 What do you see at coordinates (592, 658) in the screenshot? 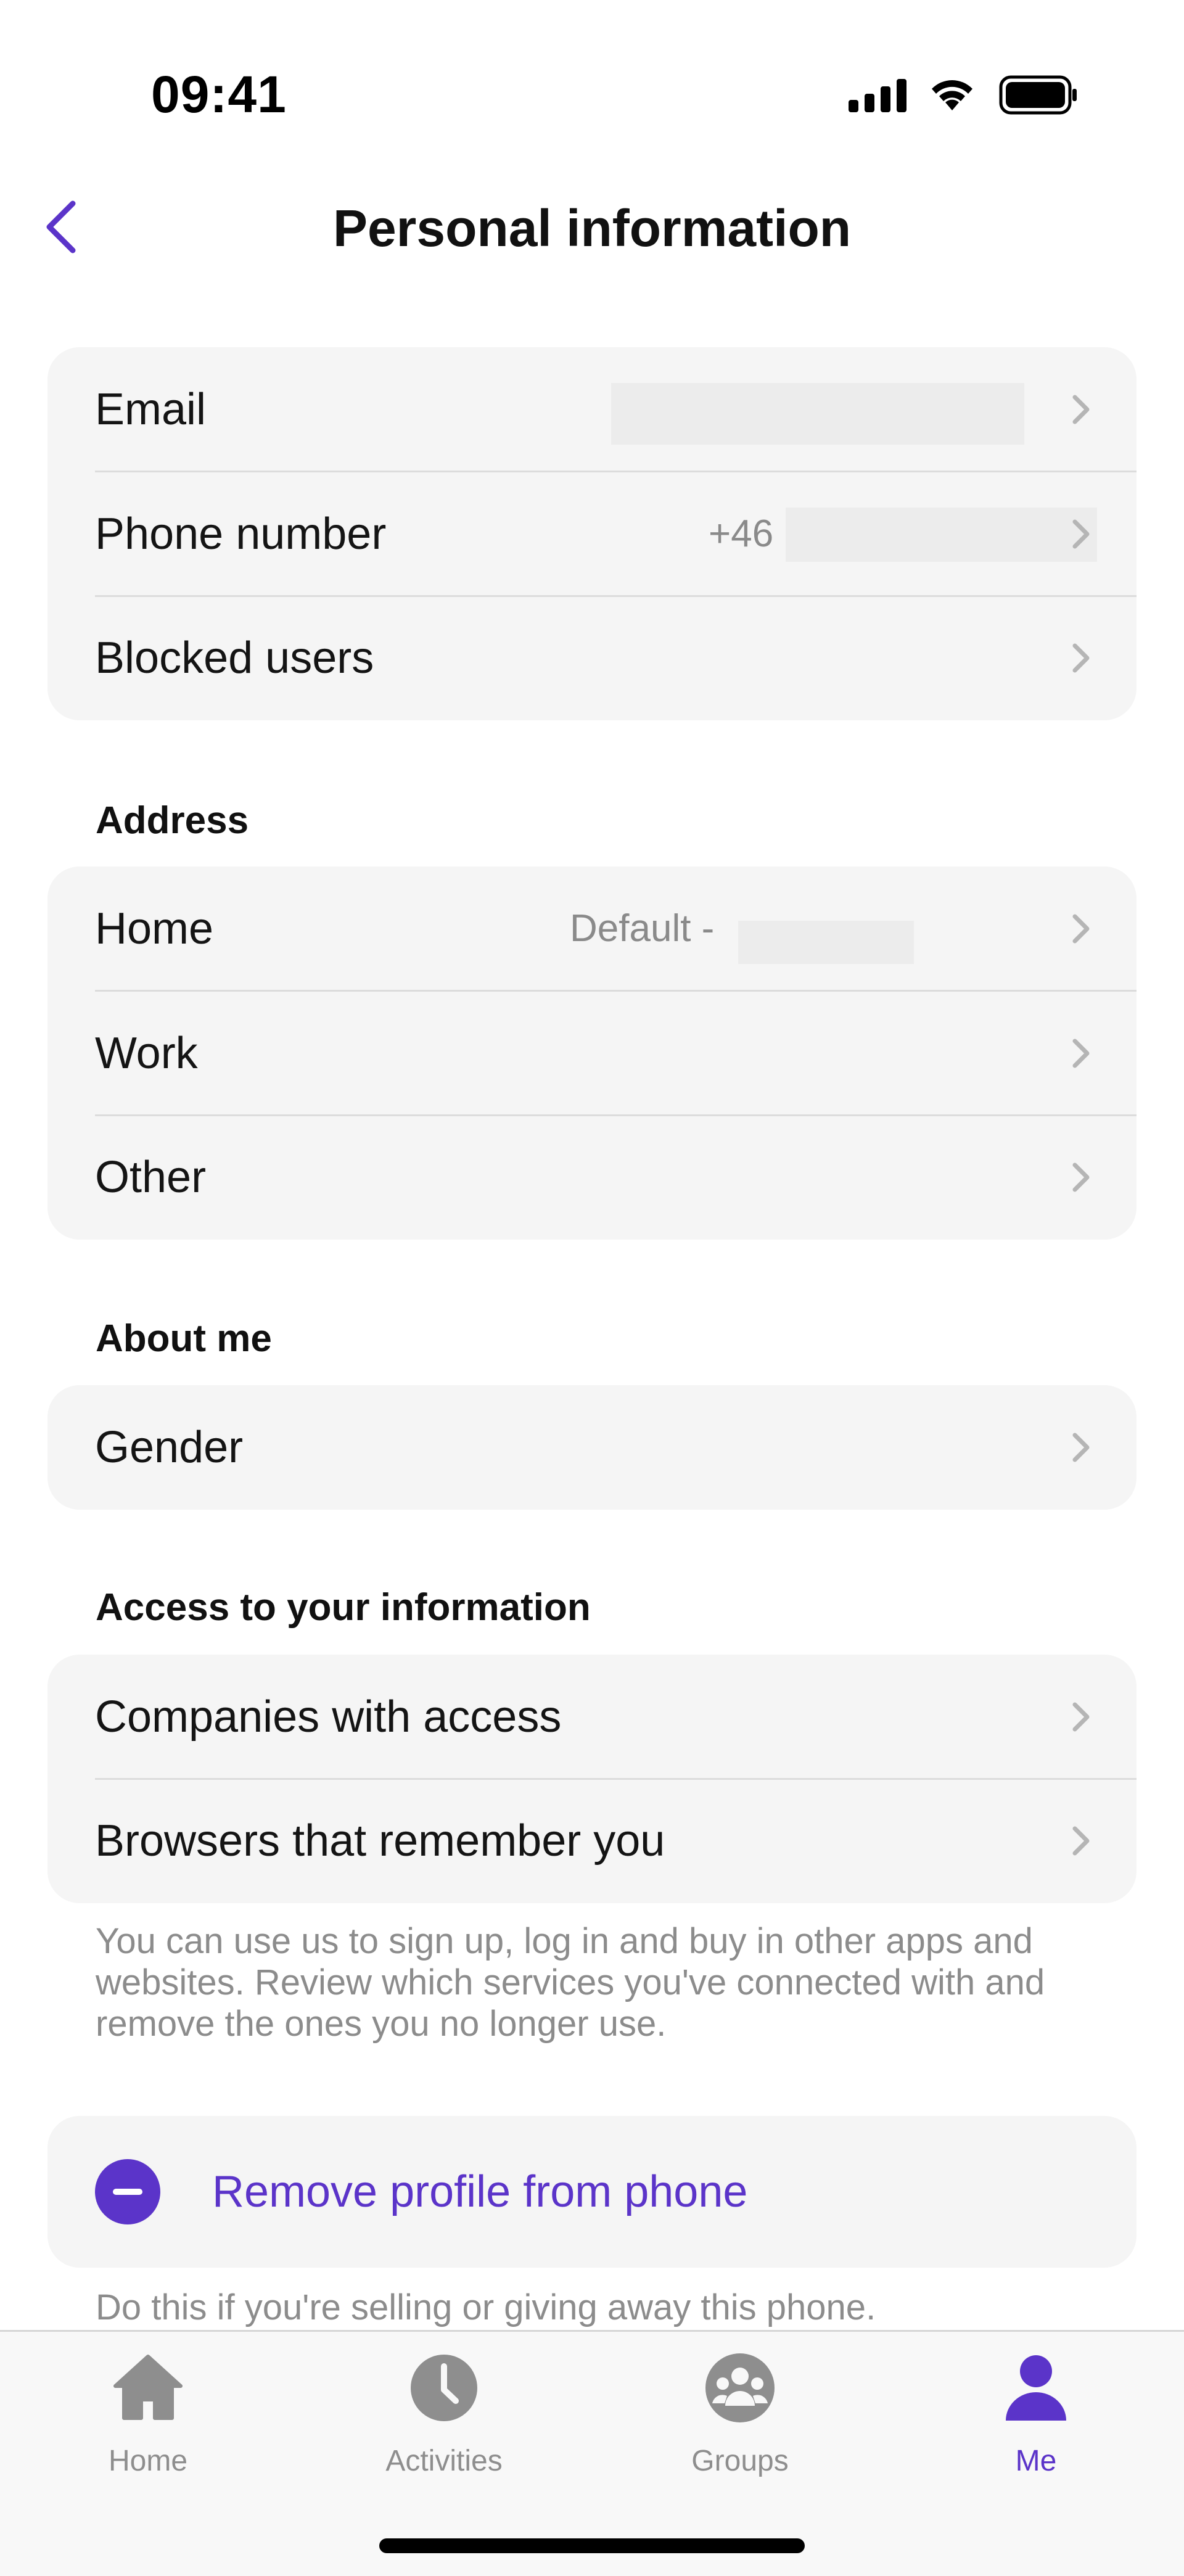
I see `blocked-users-row: Blocked users` at bounding box center [592, 658].